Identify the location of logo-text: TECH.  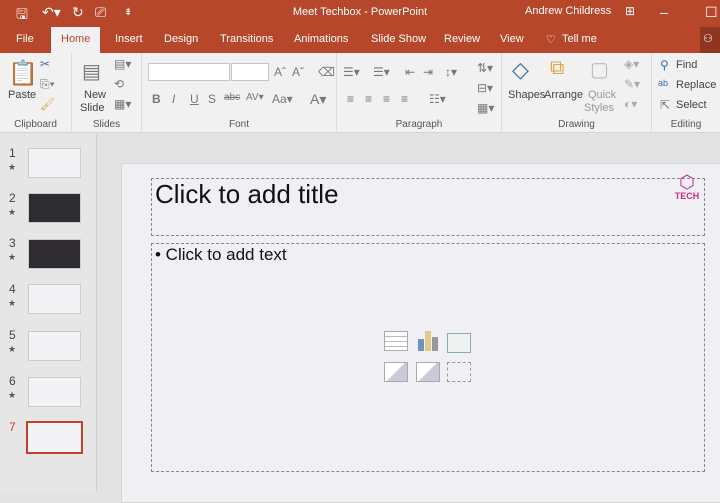
(687, 196).